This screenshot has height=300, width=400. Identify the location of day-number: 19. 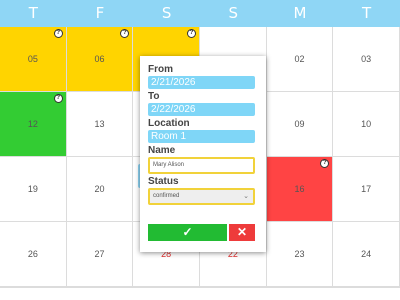
(32, 189).